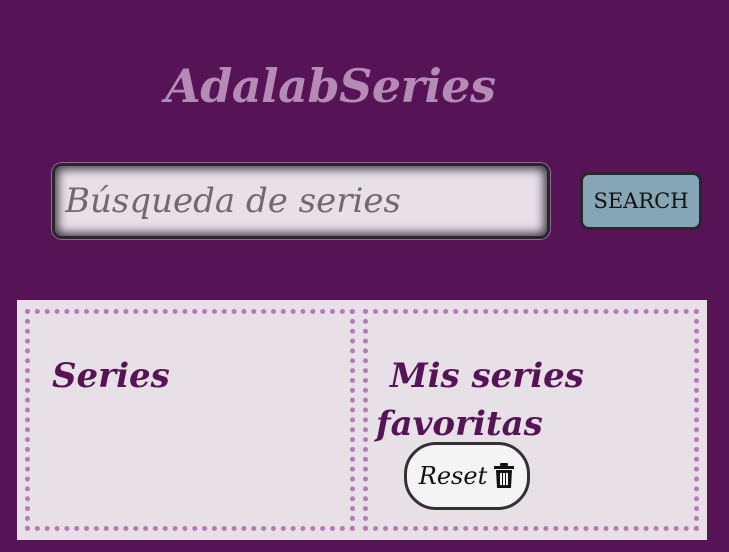 The height and width of the screenshot is (552, 729). Describe the element at coordinates (504, 475) in the screenshot. I see `trash-icon` at that location.